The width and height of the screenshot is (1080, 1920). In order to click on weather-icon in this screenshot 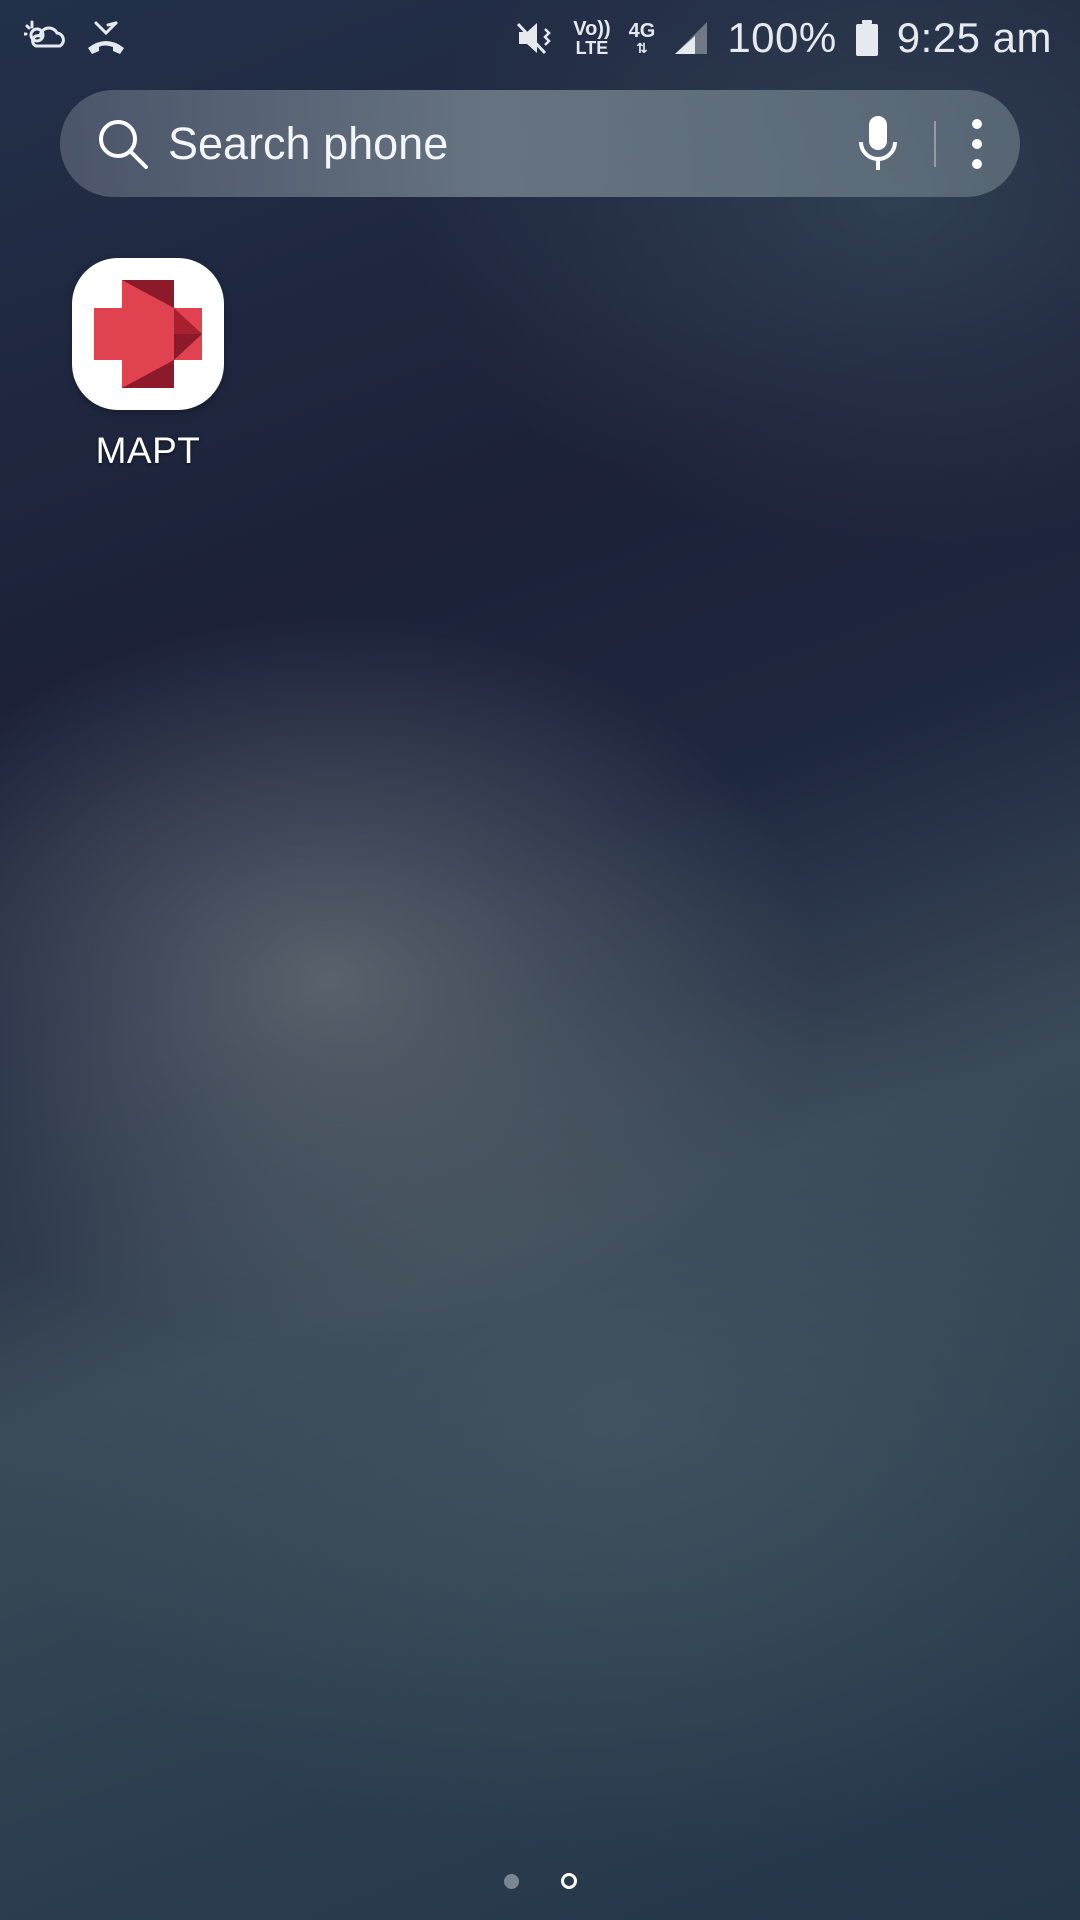, I will do `click(46, 38)`.